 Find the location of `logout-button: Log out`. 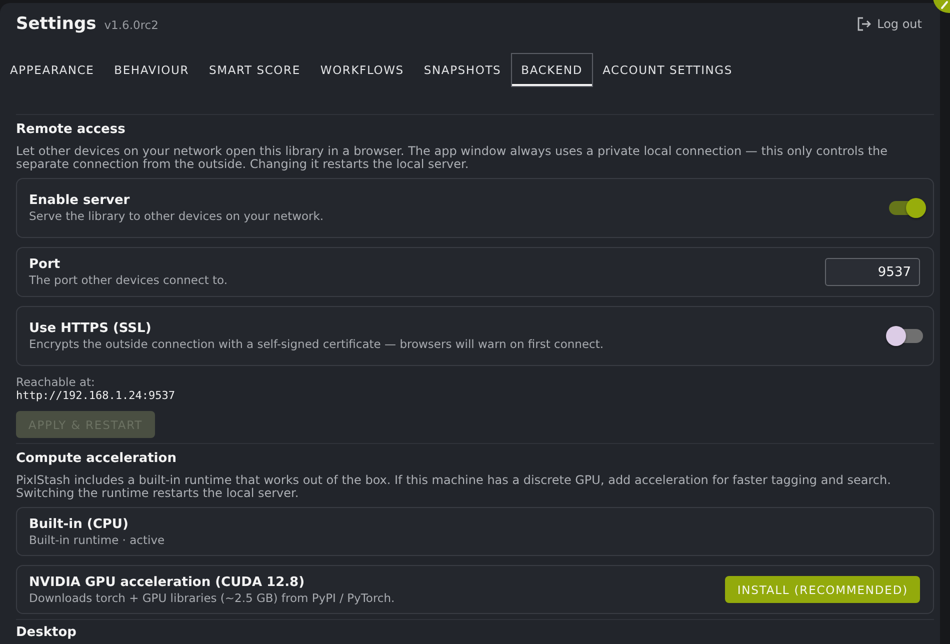

logout-button: Log out is located at coordinates (889, 24).